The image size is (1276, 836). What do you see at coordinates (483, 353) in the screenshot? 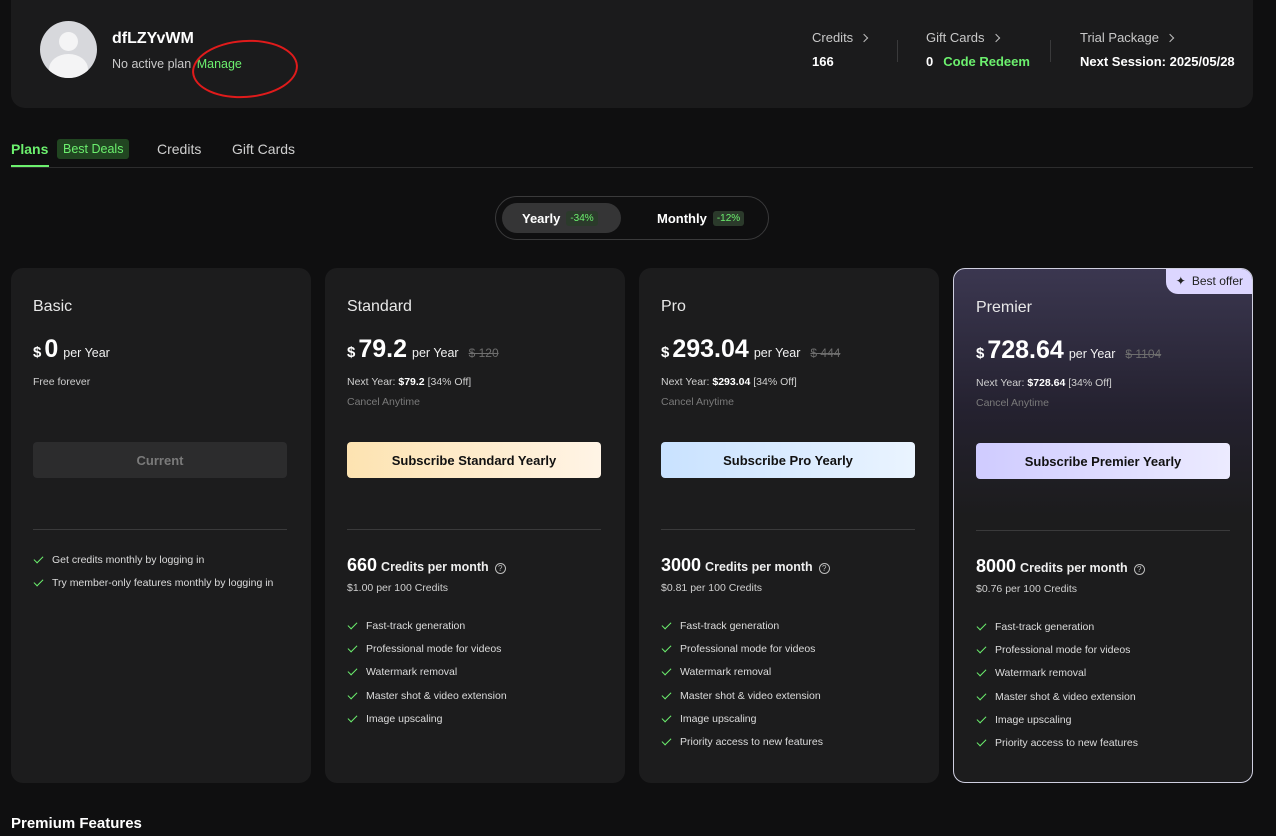
I see `original-price: $ 120` at bounding box center [483, 353].